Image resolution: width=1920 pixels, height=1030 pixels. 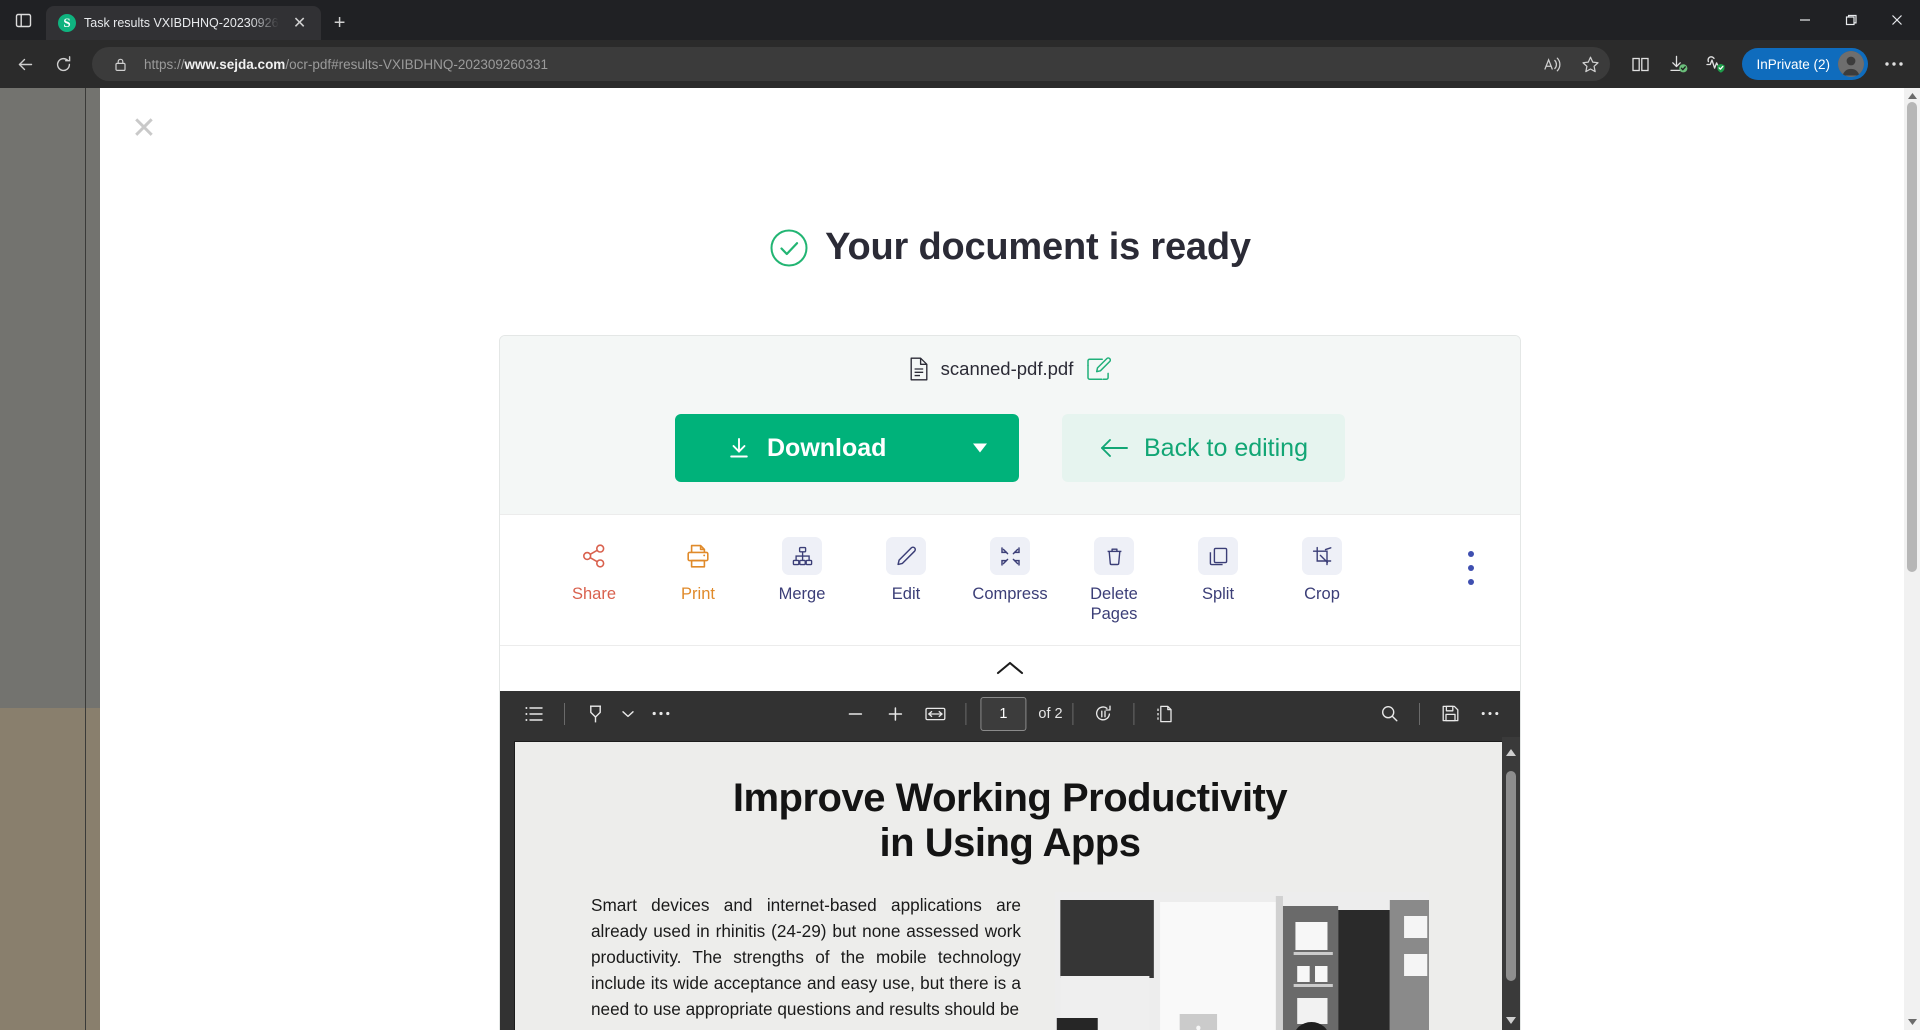 I want to click on edit-icon, so click(x=906, y=556).